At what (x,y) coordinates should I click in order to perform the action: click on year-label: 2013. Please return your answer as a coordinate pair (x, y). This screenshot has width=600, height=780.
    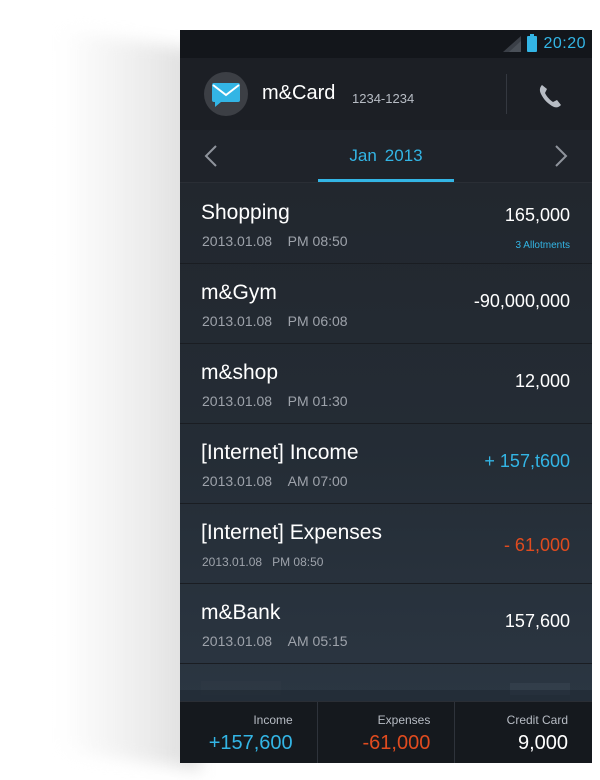
    Looking at the image, I should click on (403, 155).